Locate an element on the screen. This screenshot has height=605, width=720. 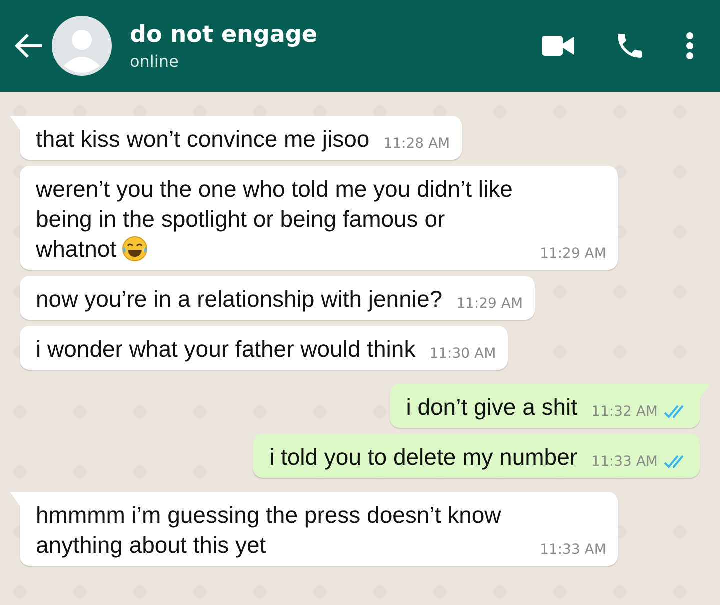
message-time: 11:30 AM is located at coordinates (463, 354).